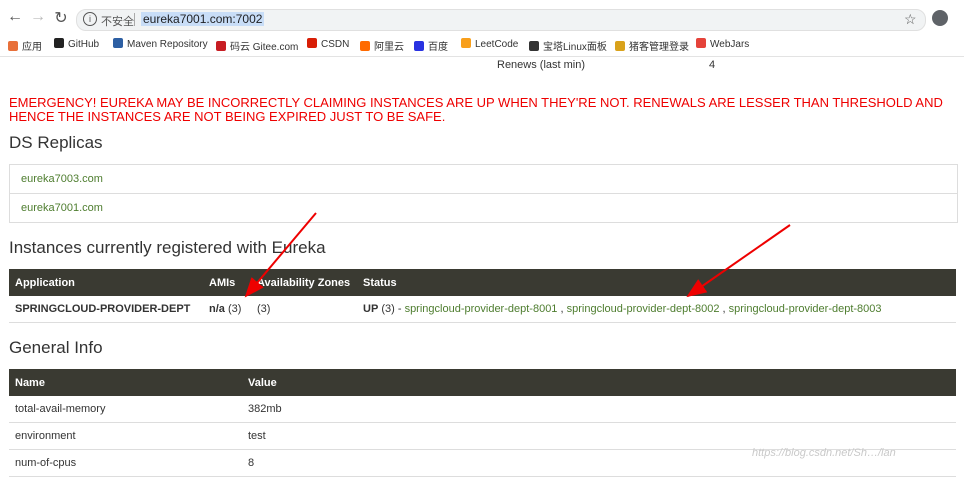 This screenshot has width=964, height=477. I want to click on table-row: environment test, so click(482, 436).